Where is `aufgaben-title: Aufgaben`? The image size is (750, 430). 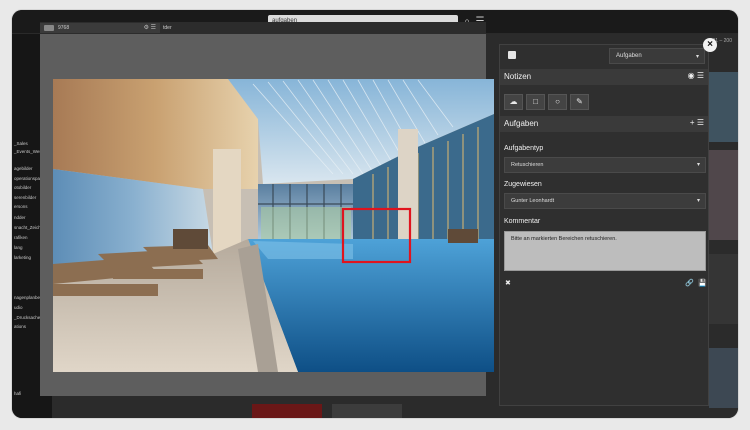 aufgaben-title: Aufgaben is located at coordinates (521, 123).